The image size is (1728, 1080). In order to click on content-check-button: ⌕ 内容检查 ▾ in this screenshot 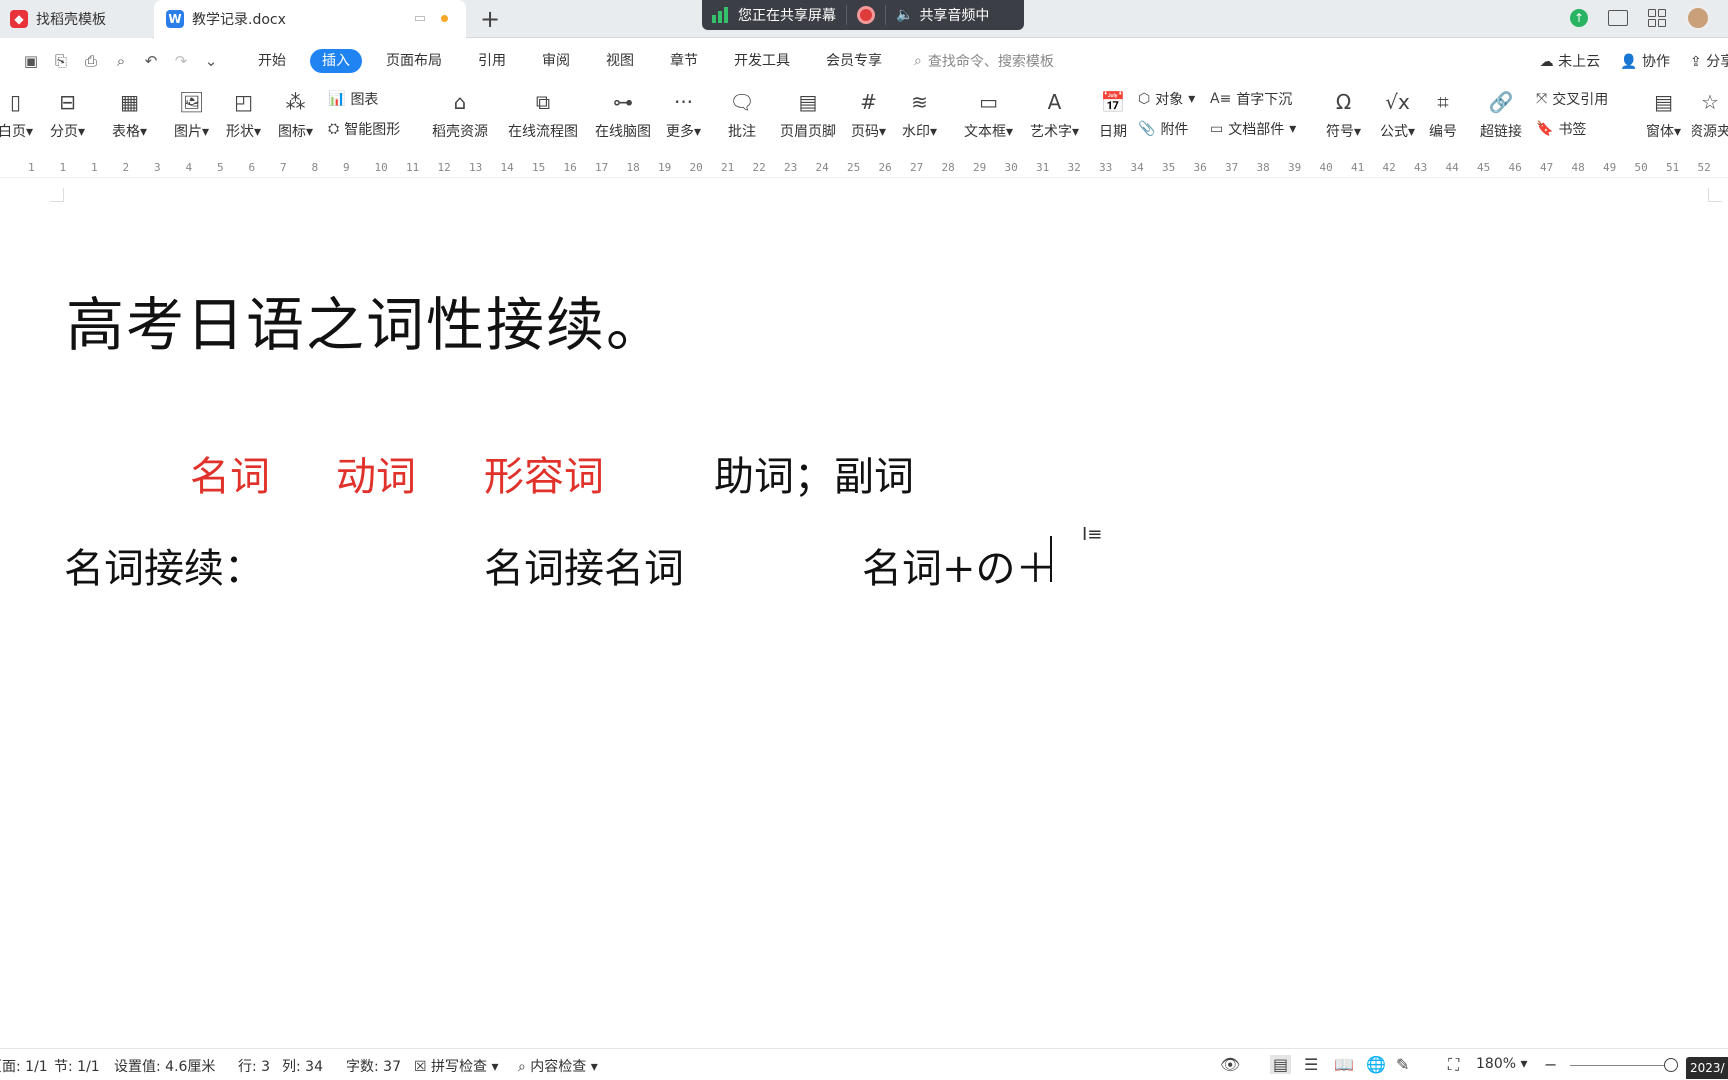, I will do `click(558, 1066)`.